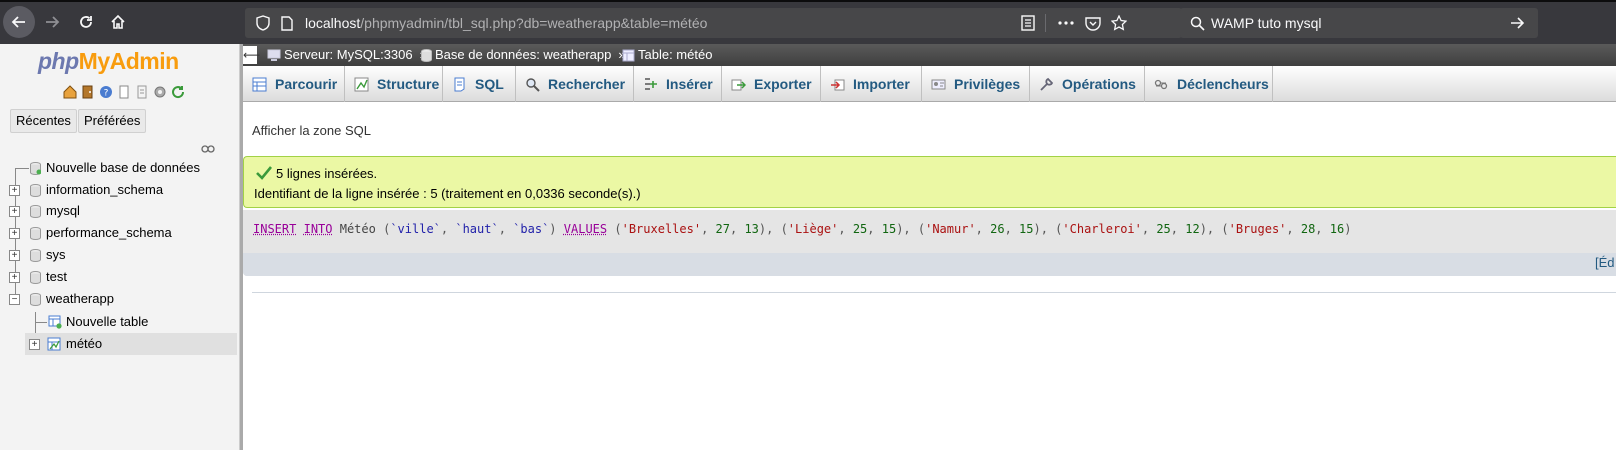  I want to click on tab-rechercher: Rechercher, so click(575, 84).